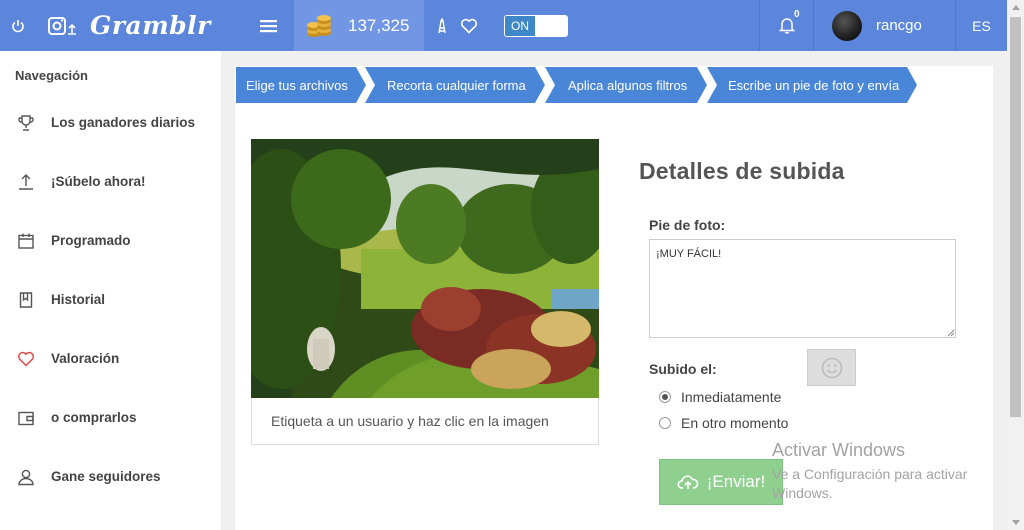 This screenshot has width=1024, height=530. Describe the element at coordinates (736, 481) in the screenshot. I see `send-button-label: ¡Enviar!` at that location.